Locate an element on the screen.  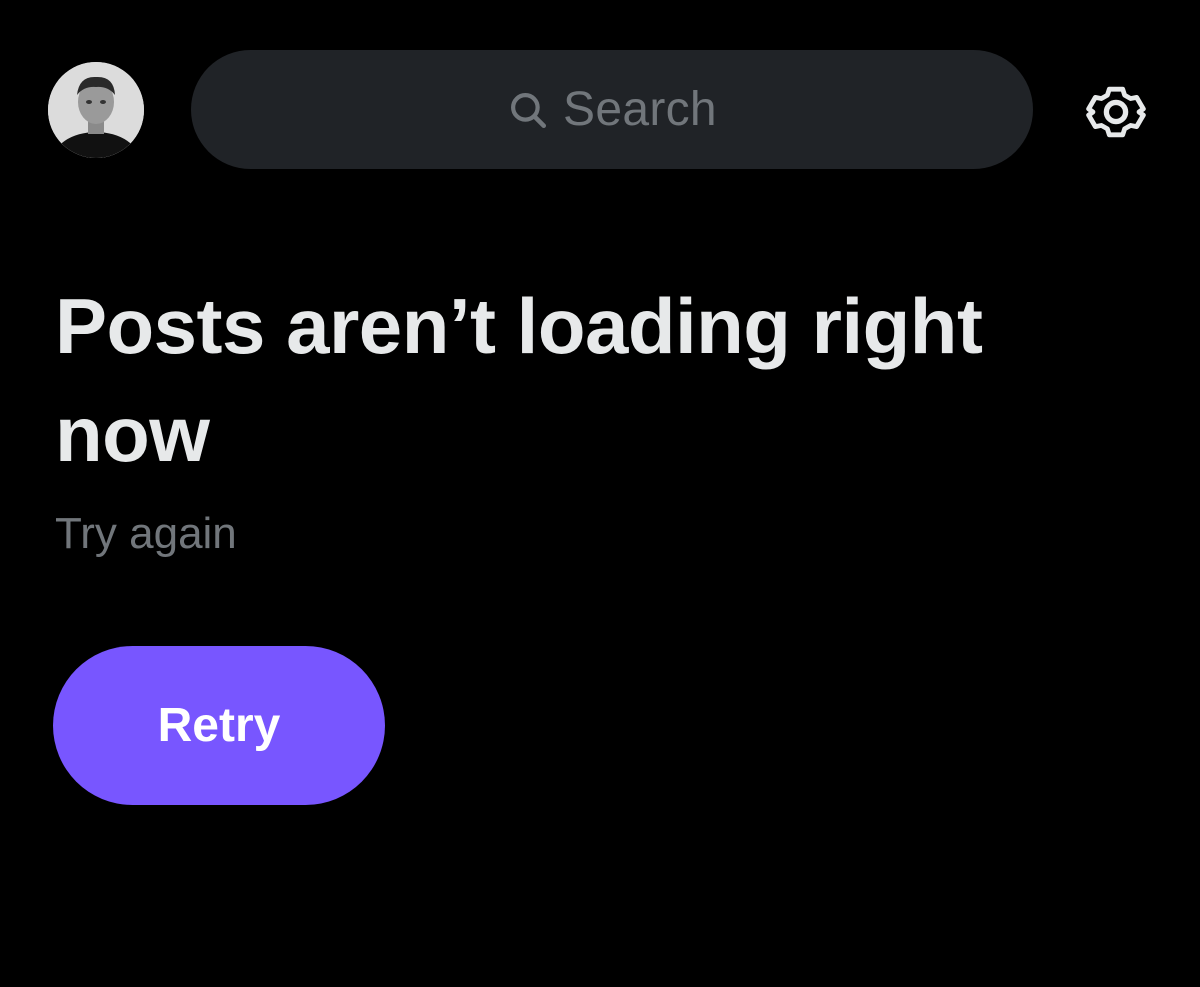
search-icon is located at coordinates (528, 110).